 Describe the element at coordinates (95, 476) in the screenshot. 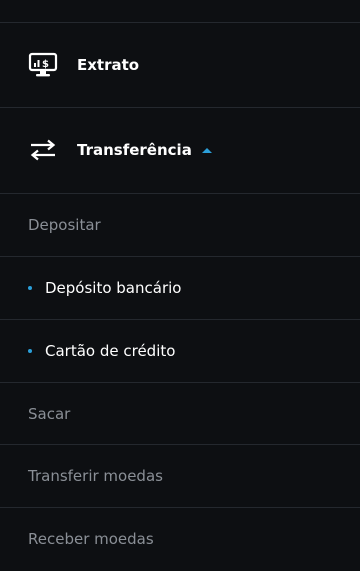

I see `submenu-item-label: Transferir moedas` at that location.